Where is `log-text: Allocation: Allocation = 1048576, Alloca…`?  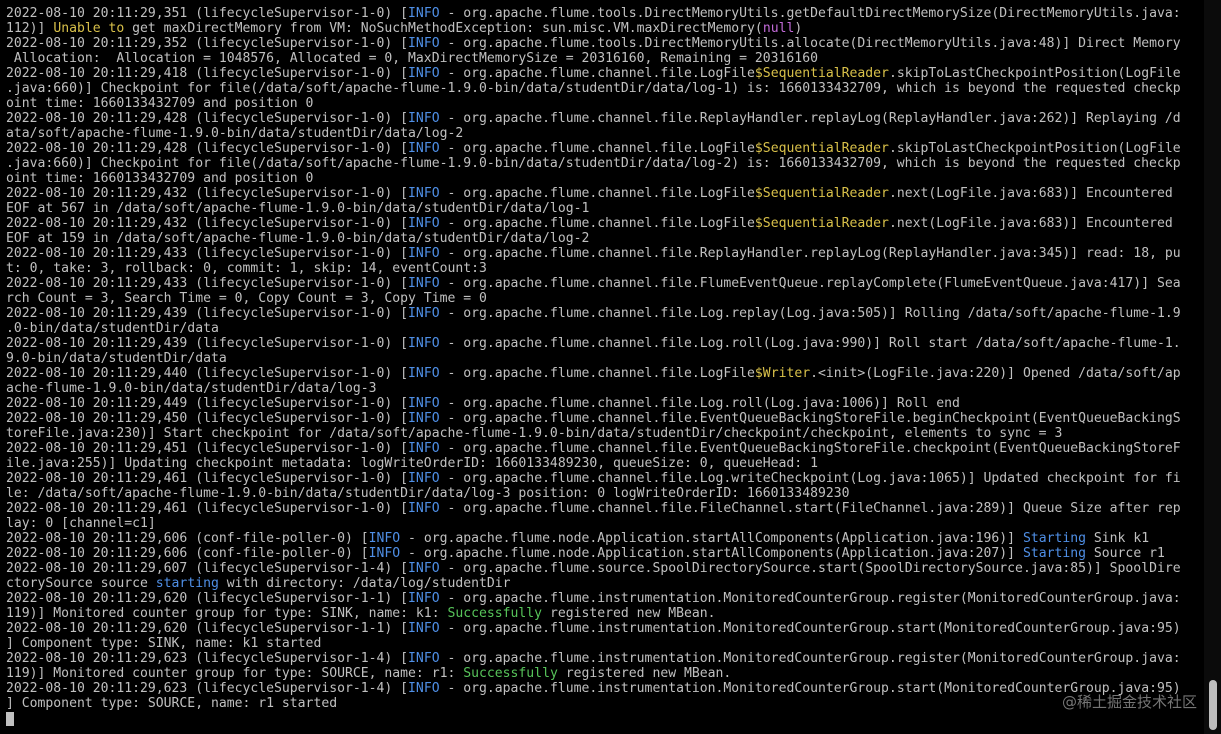 log-text: Allocation: Allocation = 1048576, Alloca… is located at coordinates (412, 58).